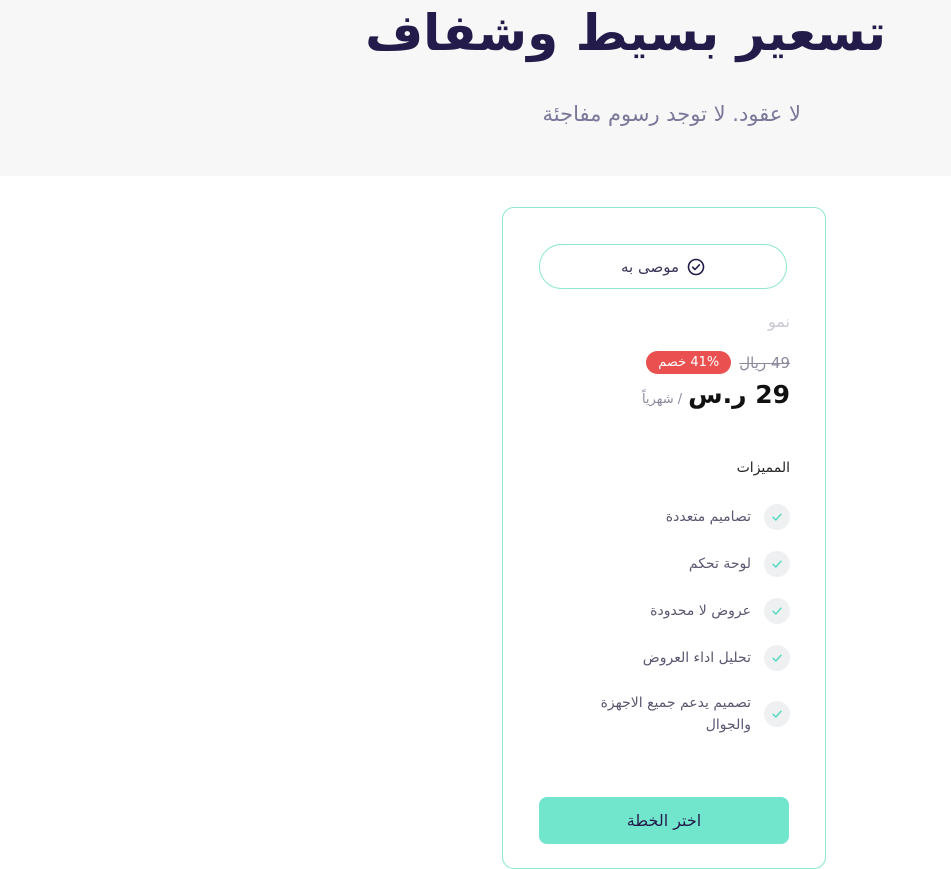 The height and width of the screenshot is (869, 951). I want to click on feature-item: تصاميم متعددة, so click(660, 517).